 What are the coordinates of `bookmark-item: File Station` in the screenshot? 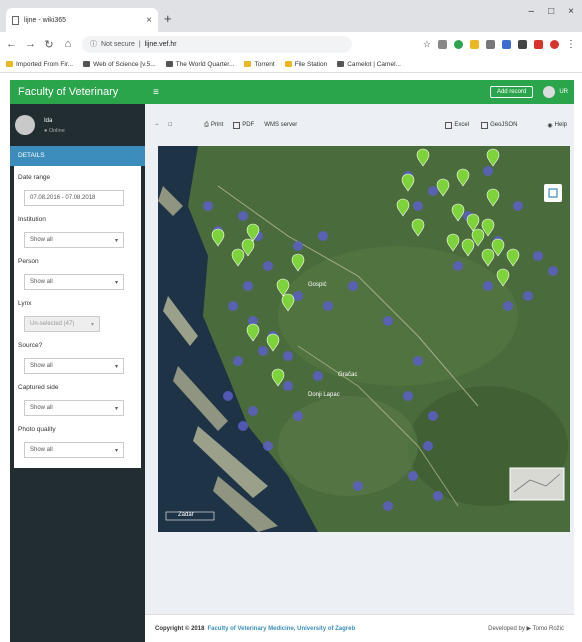 It's located at (305, 64).